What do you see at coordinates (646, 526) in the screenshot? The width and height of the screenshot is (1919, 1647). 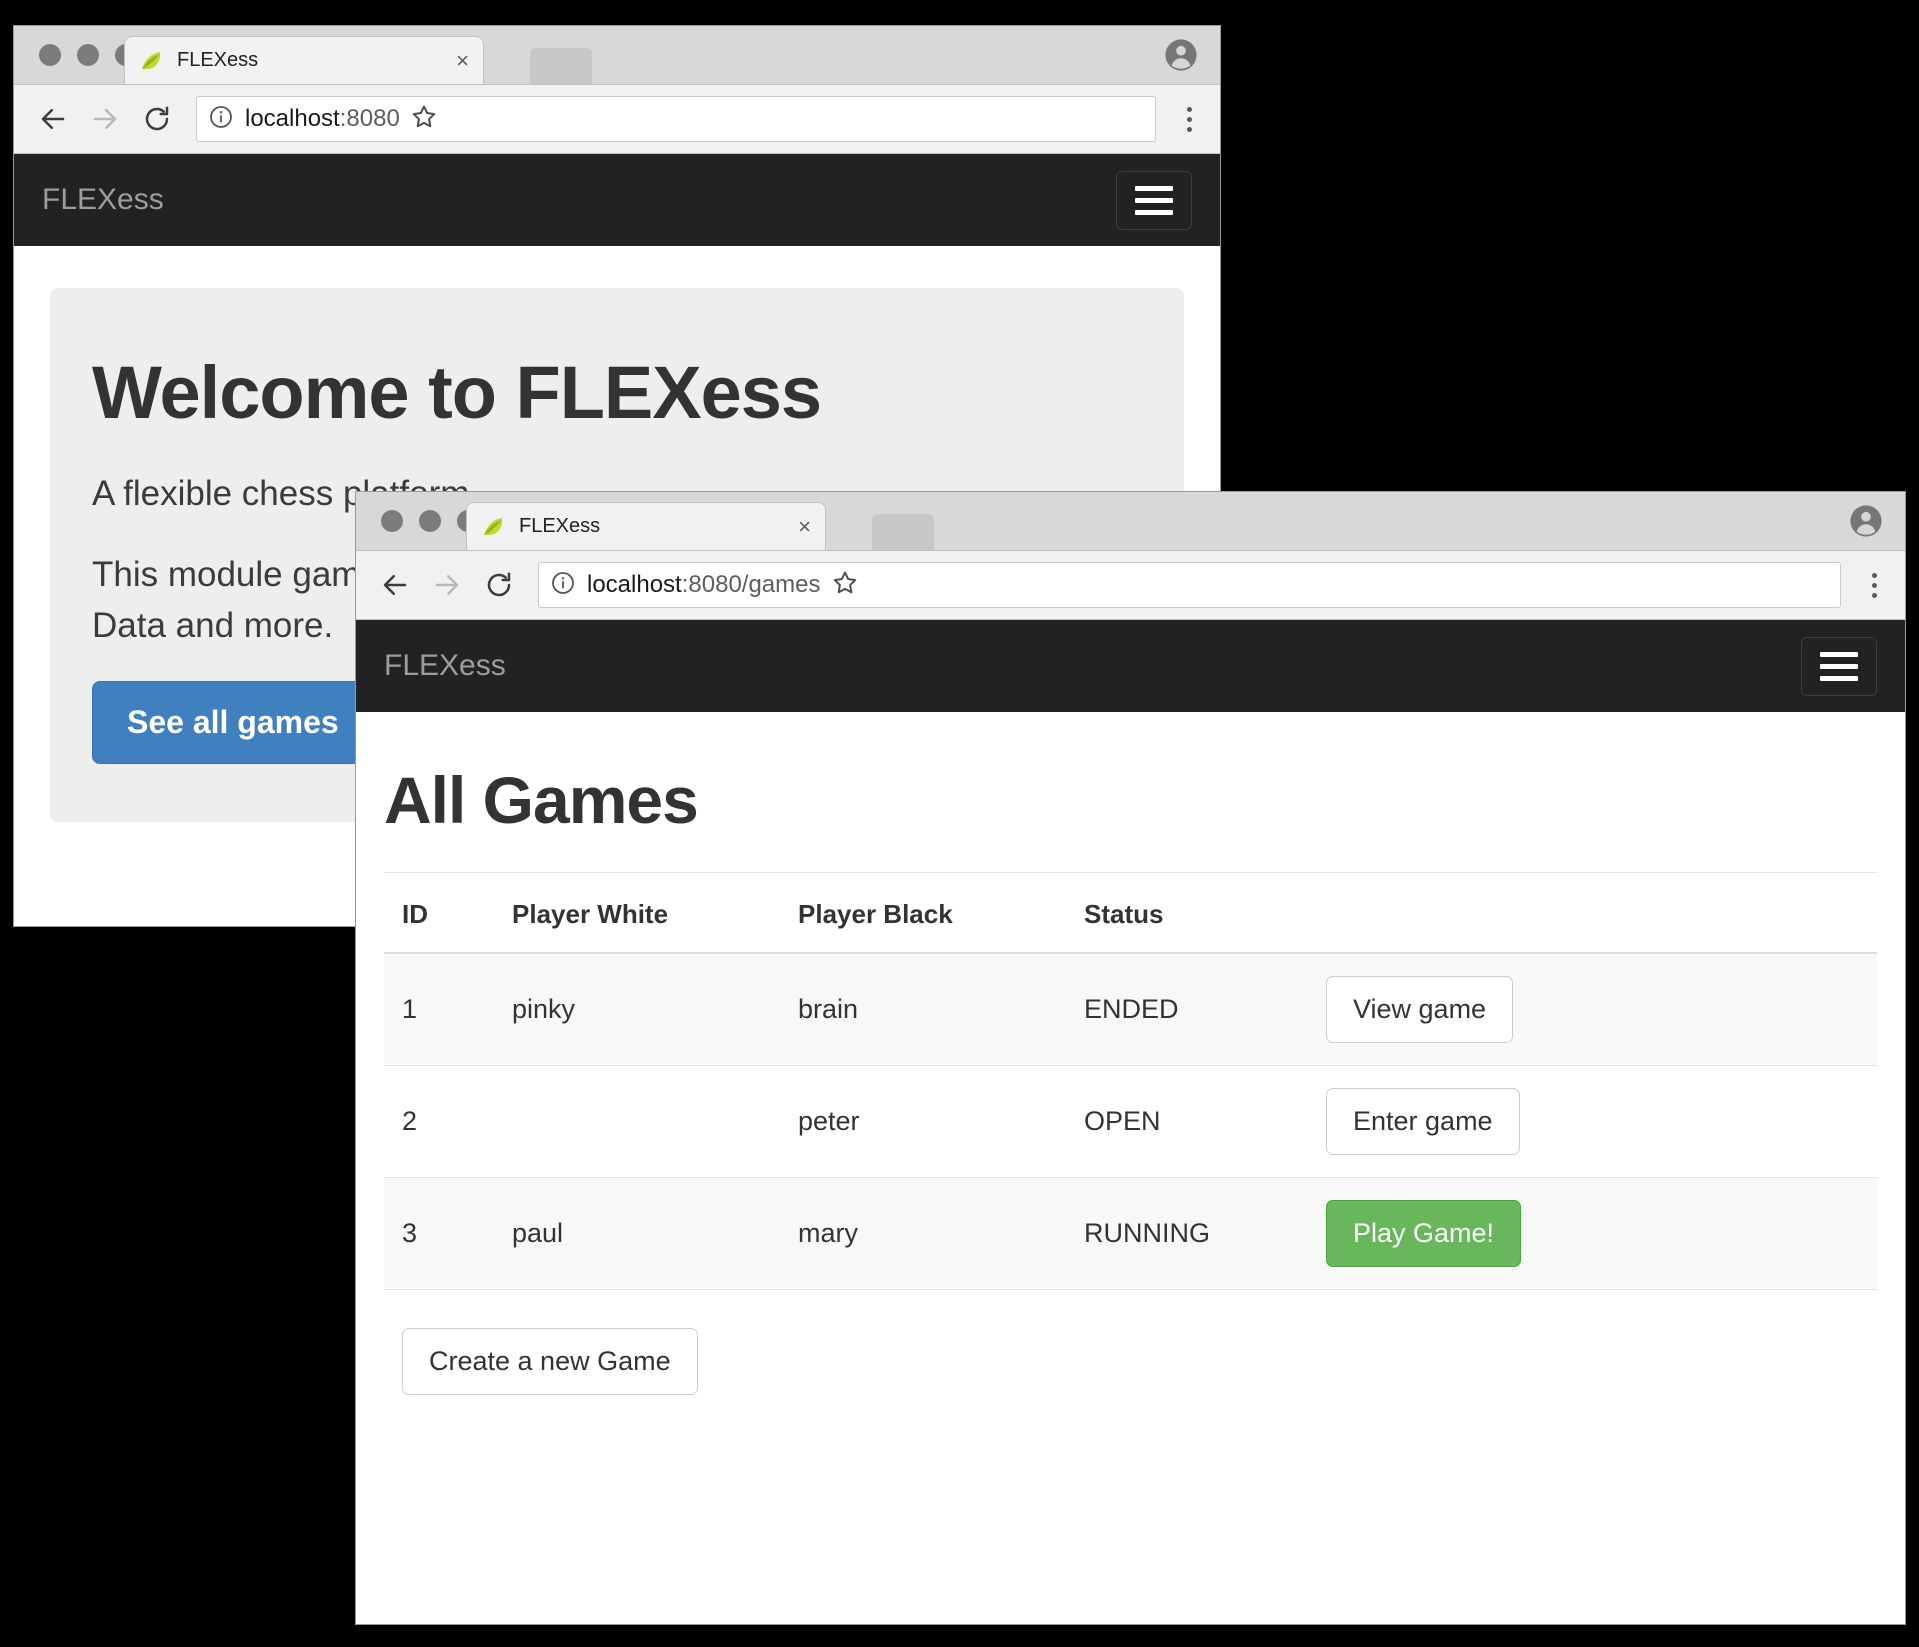 I see `browser-tab-games: FLEXess ×` at bounding box center [646, 526].